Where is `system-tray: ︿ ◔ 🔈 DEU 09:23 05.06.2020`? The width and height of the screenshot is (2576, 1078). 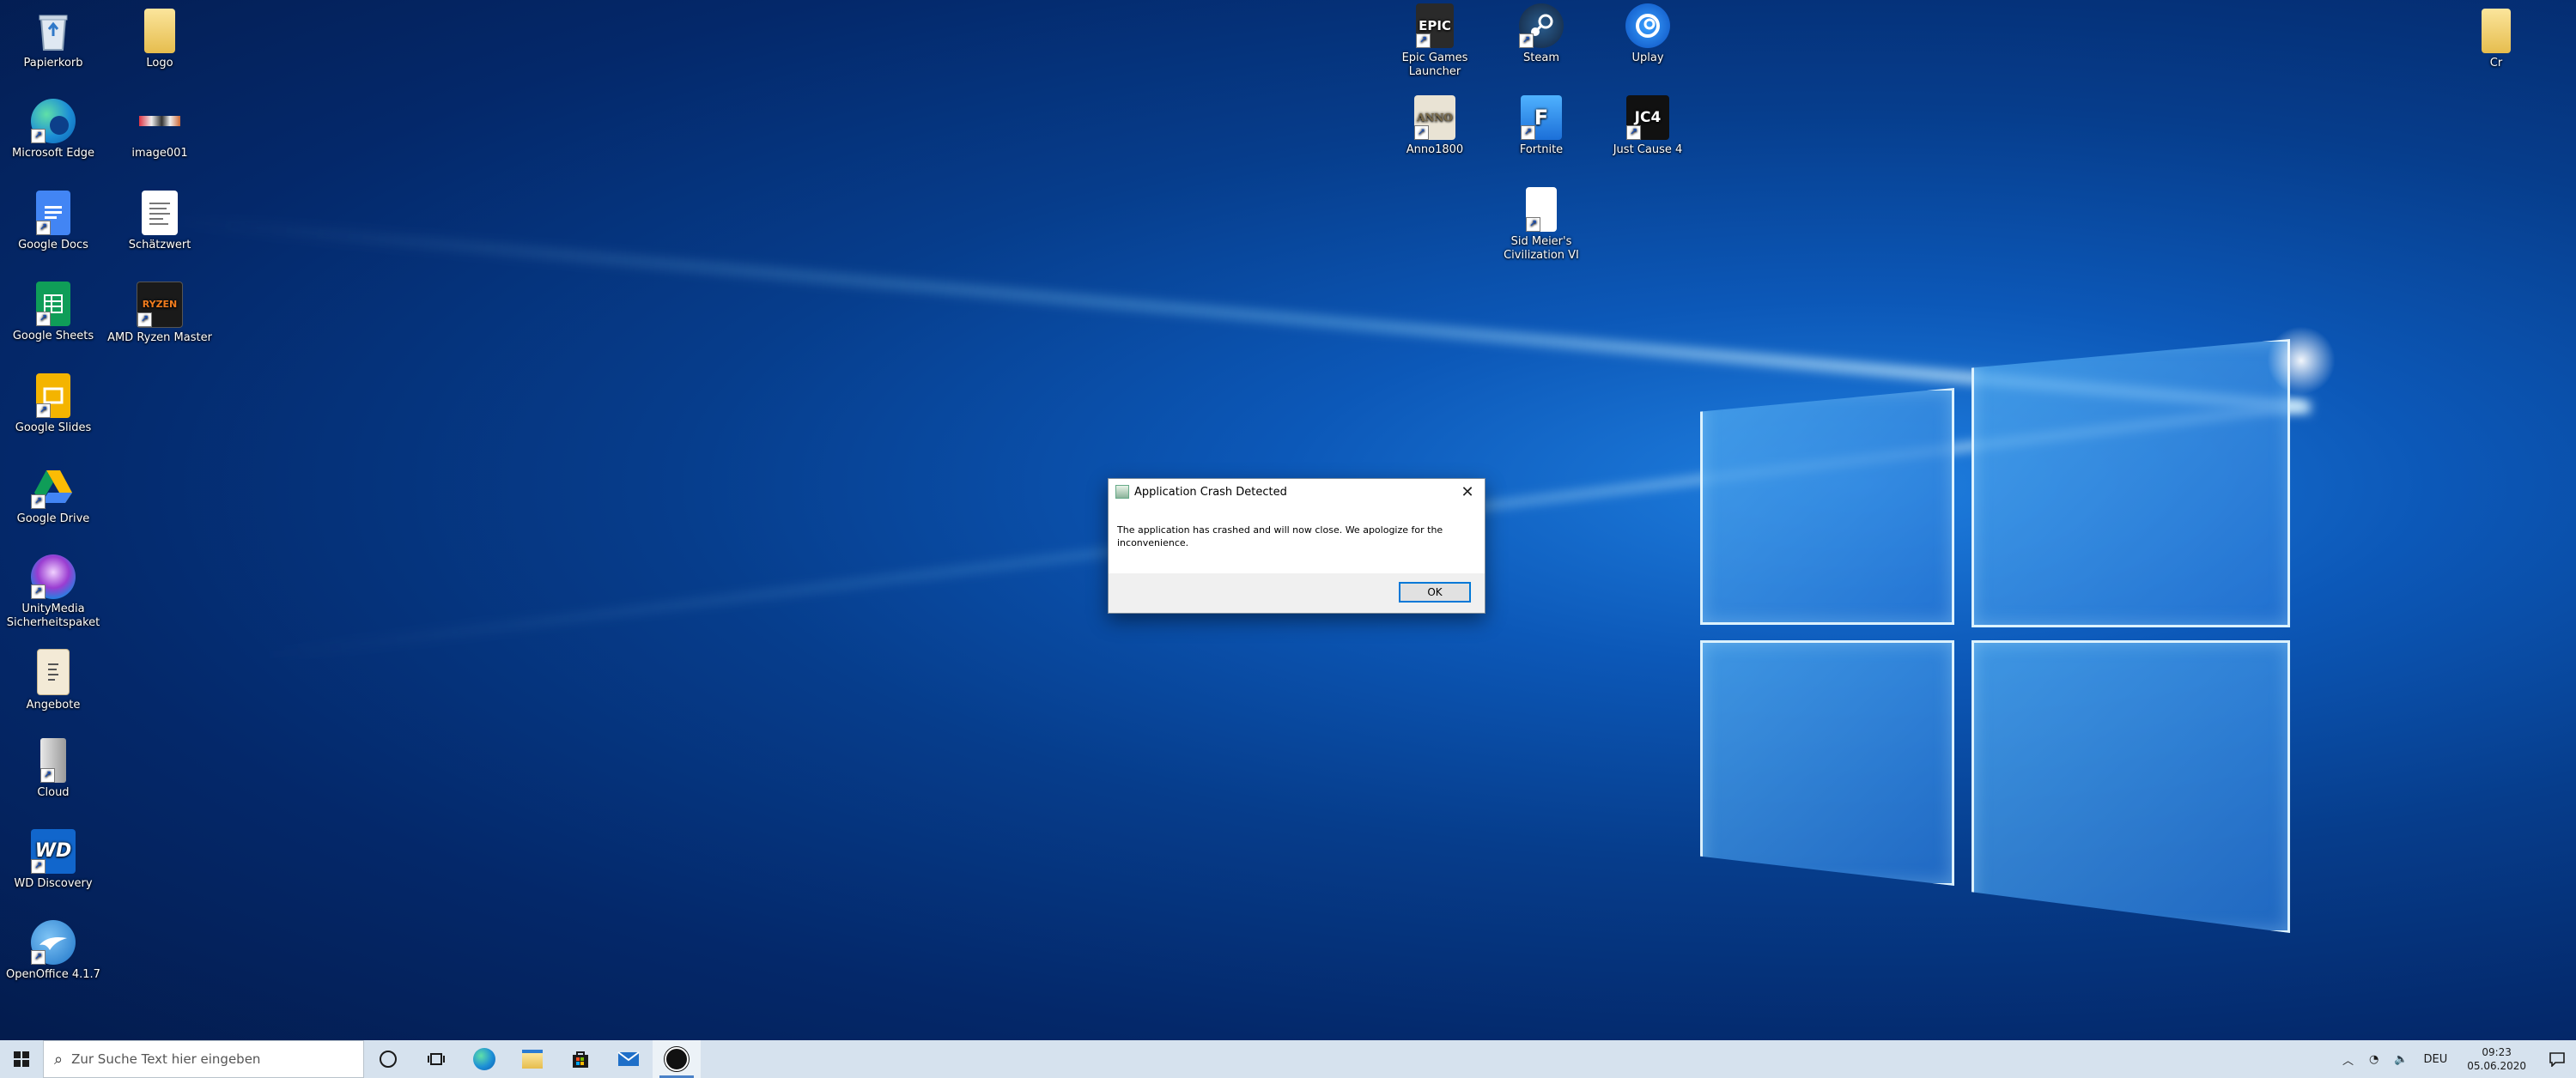 system-tray: ︿ ◔ 🔈 DEU 09:23 05.06.2020 is located at coordinates (2456, 1059).